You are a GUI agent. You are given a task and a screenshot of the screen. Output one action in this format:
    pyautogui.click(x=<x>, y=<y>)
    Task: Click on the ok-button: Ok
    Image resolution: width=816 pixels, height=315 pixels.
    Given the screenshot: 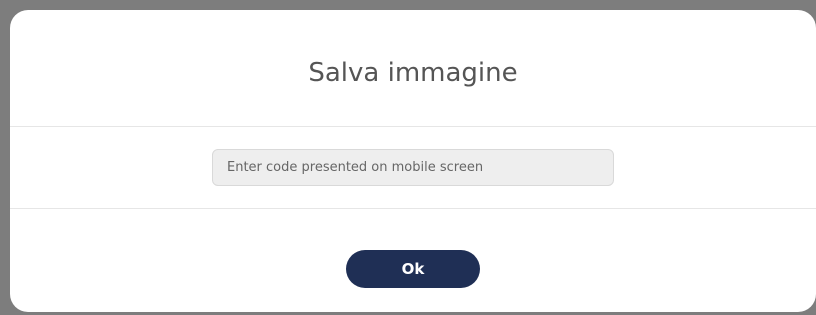 What is the action you would take?
    pyautogui.click(x=413, y=269)
    